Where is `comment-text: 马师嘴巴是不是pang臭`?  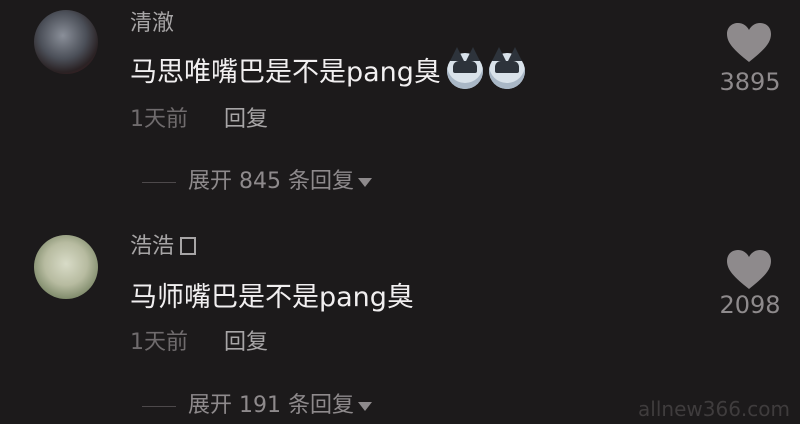
comment-text: 马师嘴巴是不是pang臭 is located at coordinates (272, 297).